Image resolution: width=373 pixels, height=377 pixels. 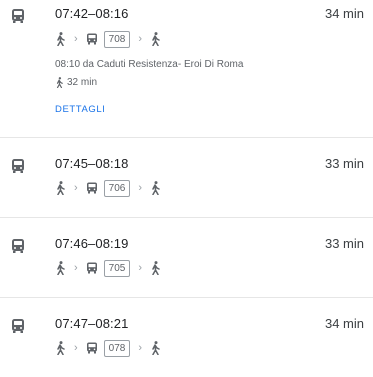 I want to click on line-badge: 705, so click(x=117, y=268).